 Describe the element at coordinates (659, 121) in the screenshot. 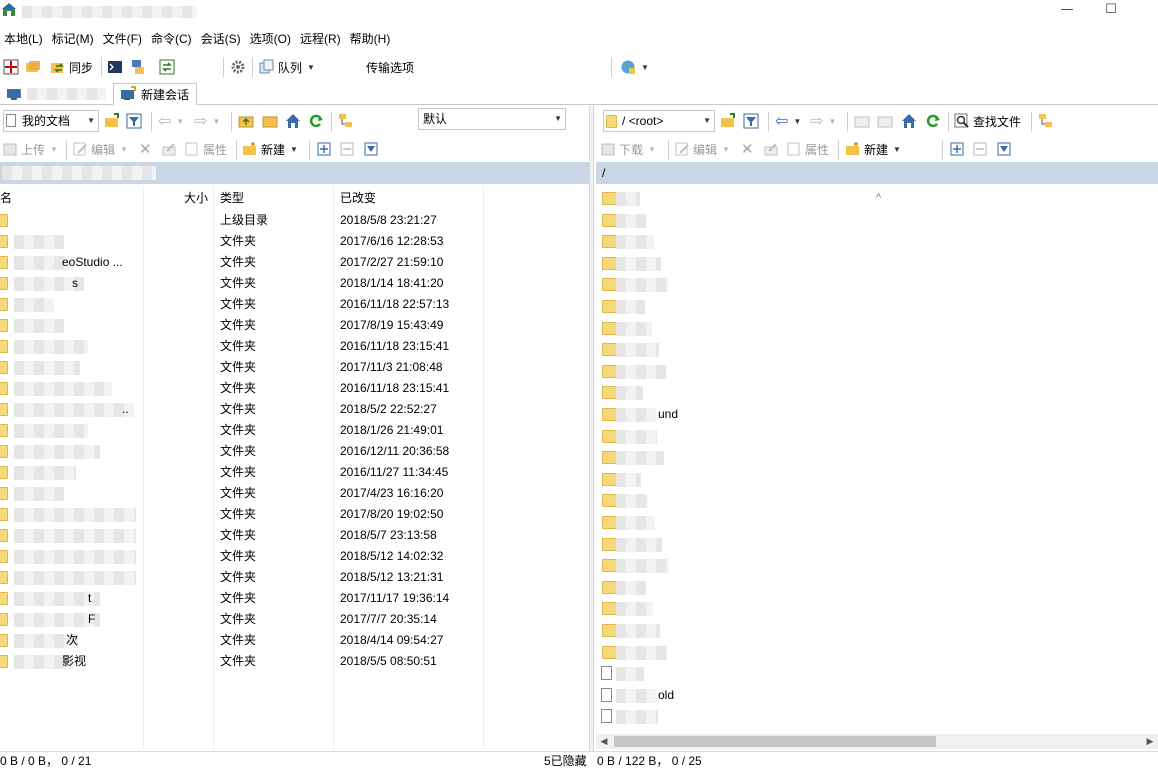

I see `right-location-select: / <root> ▼` at that location.